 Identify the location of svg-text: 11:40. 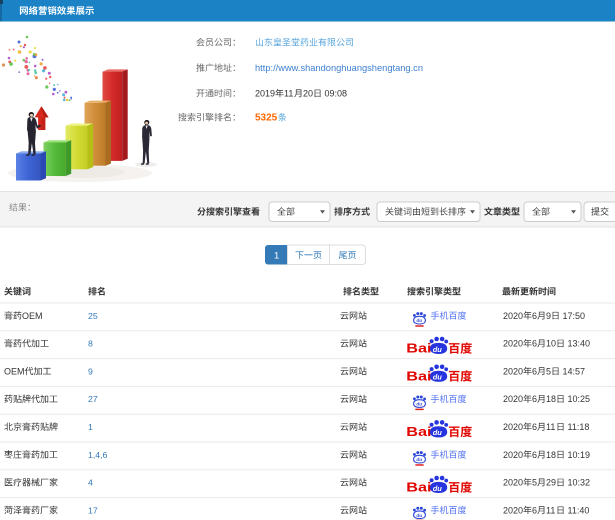
(579, 510).